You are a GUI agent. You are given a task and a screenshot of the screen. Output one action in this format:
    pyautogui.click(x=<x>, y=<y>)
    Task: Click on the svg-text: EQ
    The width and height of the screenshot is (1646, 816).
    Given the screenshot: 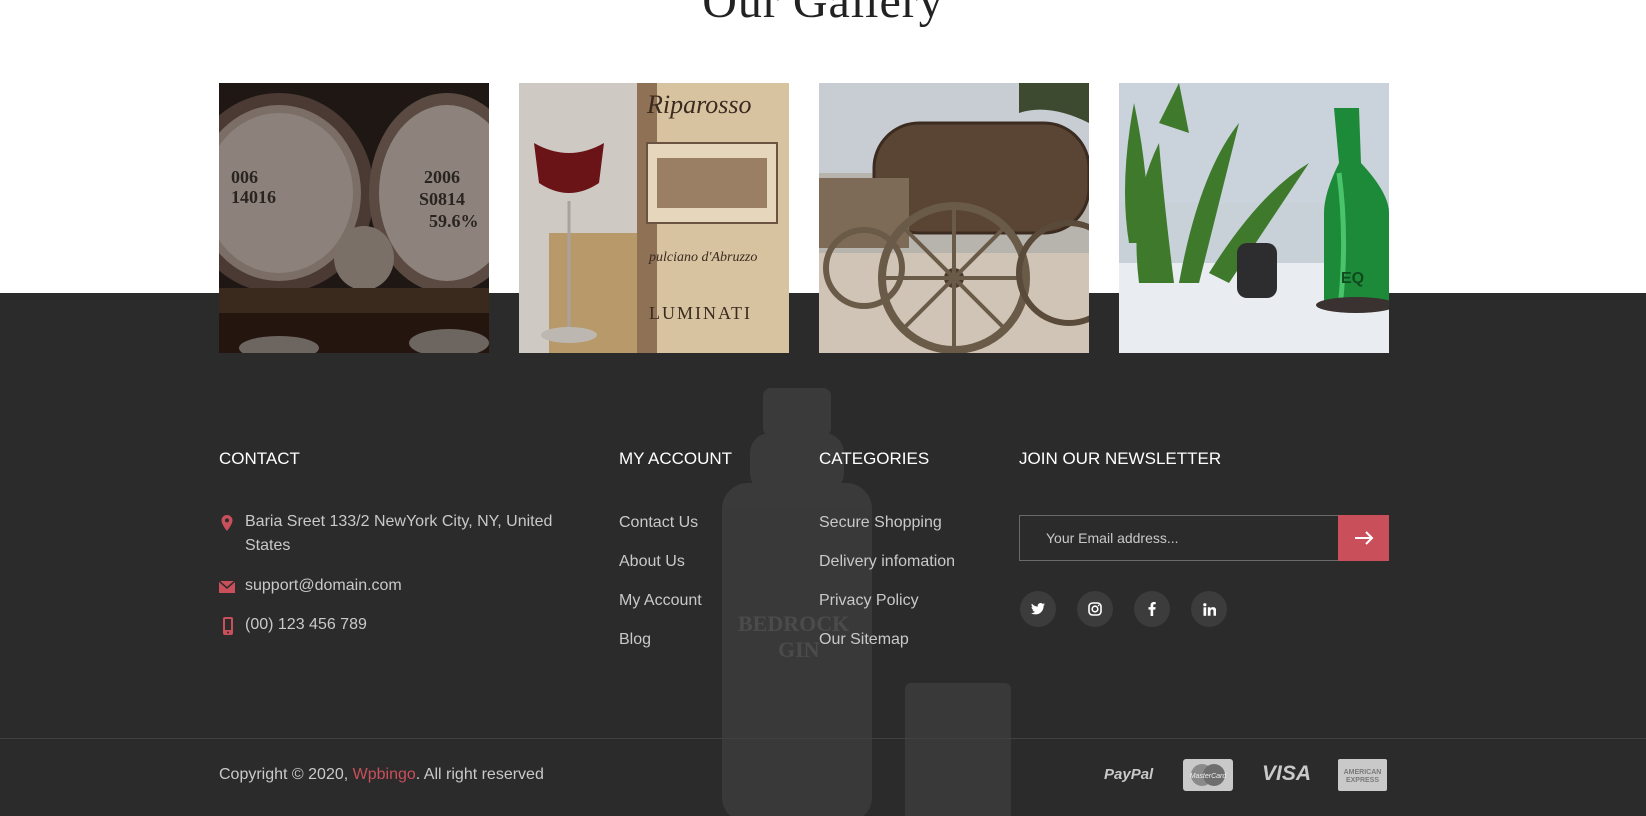 What is the action you would take?
    pyautogui.click(x=1352, y=278)
    